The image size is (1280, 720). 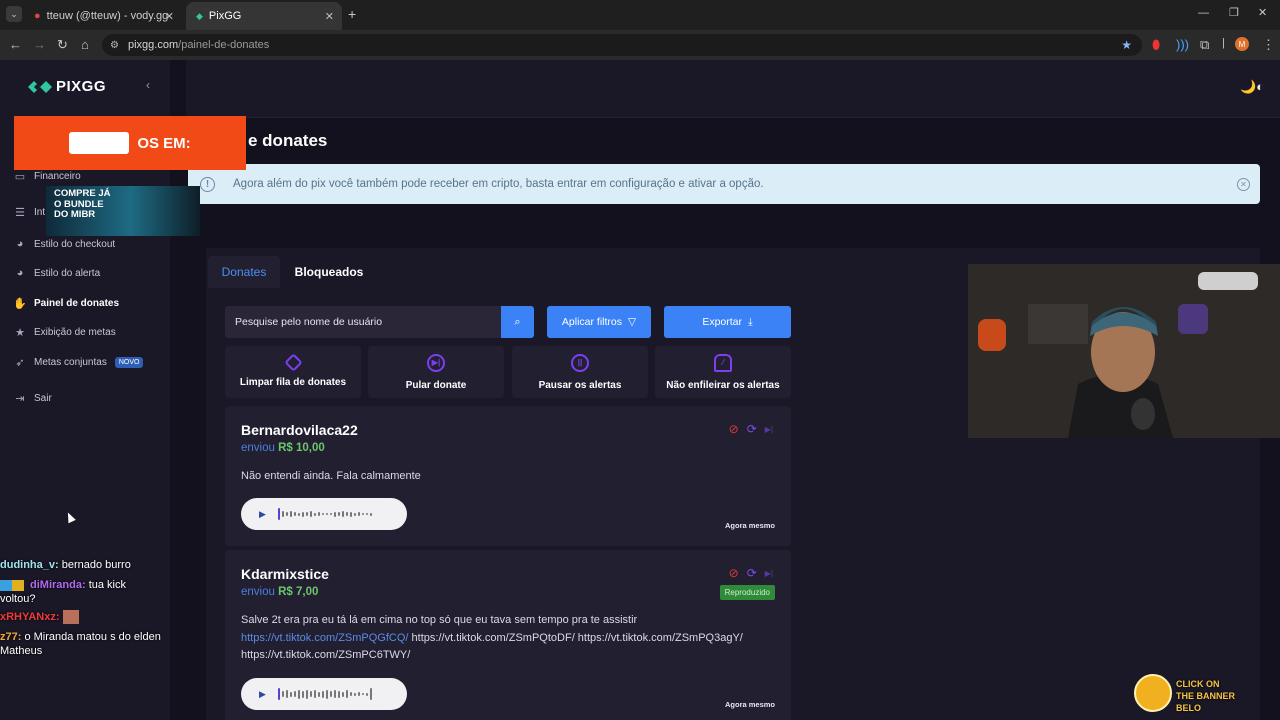 What do you see at coordinates (1156, 45) in the screenshot?
I see `extension-shield-icon: ⬮` at bounding box center [1156, 45].